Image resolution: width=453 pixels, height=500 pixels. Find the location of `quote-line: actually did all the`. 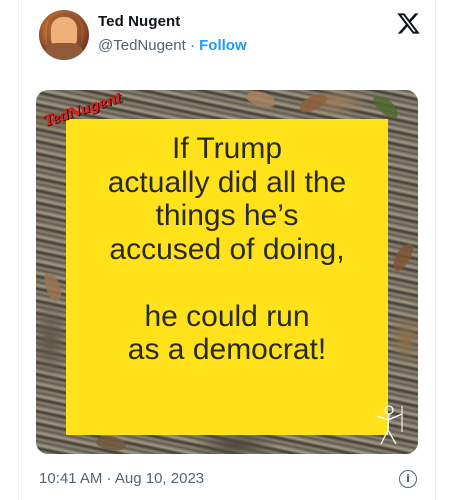

quote-line: actually did all the is located at coordinates (227, 182).